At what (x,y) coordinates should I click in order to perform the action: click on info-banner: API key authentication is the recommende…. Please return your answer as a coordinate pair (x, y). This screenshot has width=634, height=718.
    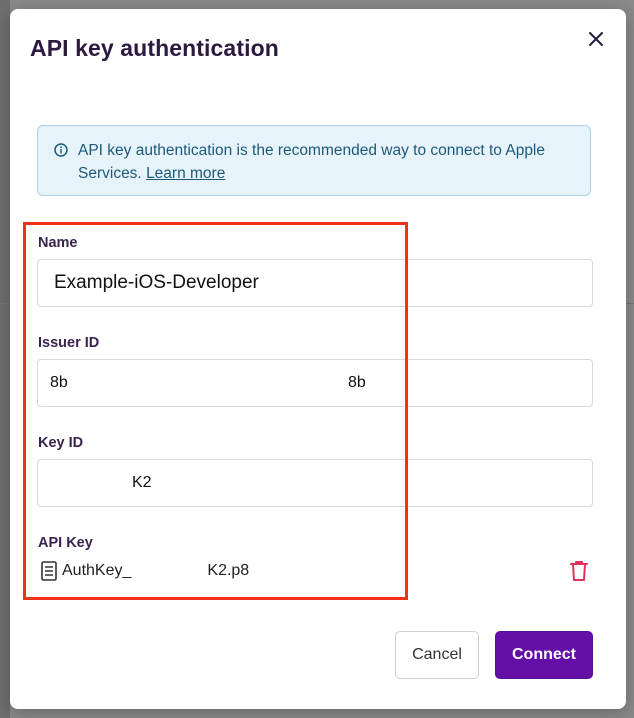
    Looking at the image, I should click on (314, 160).